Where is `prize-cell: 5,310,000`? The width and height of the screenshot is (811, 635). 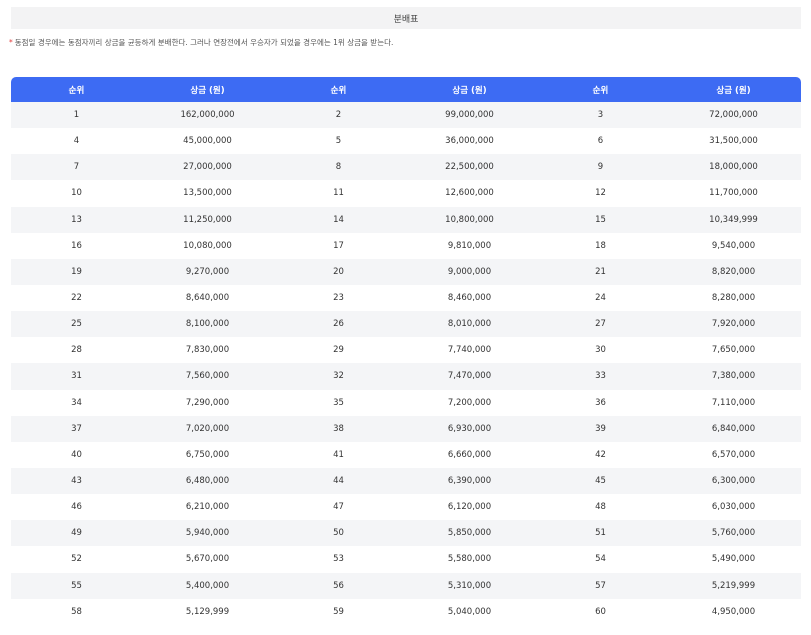
prize-cell: 5,310,000 is located at coordinates (469, 585).